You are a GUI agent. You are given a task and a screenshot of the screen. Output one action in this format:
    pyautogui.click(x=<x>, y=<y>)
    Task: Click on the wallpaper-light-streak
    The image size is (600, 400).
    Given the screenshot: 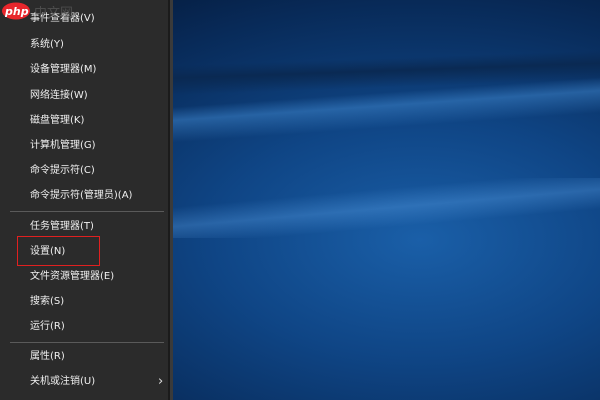 What is the action you would take?
    pyautogui.click(x=386, y=208)
    